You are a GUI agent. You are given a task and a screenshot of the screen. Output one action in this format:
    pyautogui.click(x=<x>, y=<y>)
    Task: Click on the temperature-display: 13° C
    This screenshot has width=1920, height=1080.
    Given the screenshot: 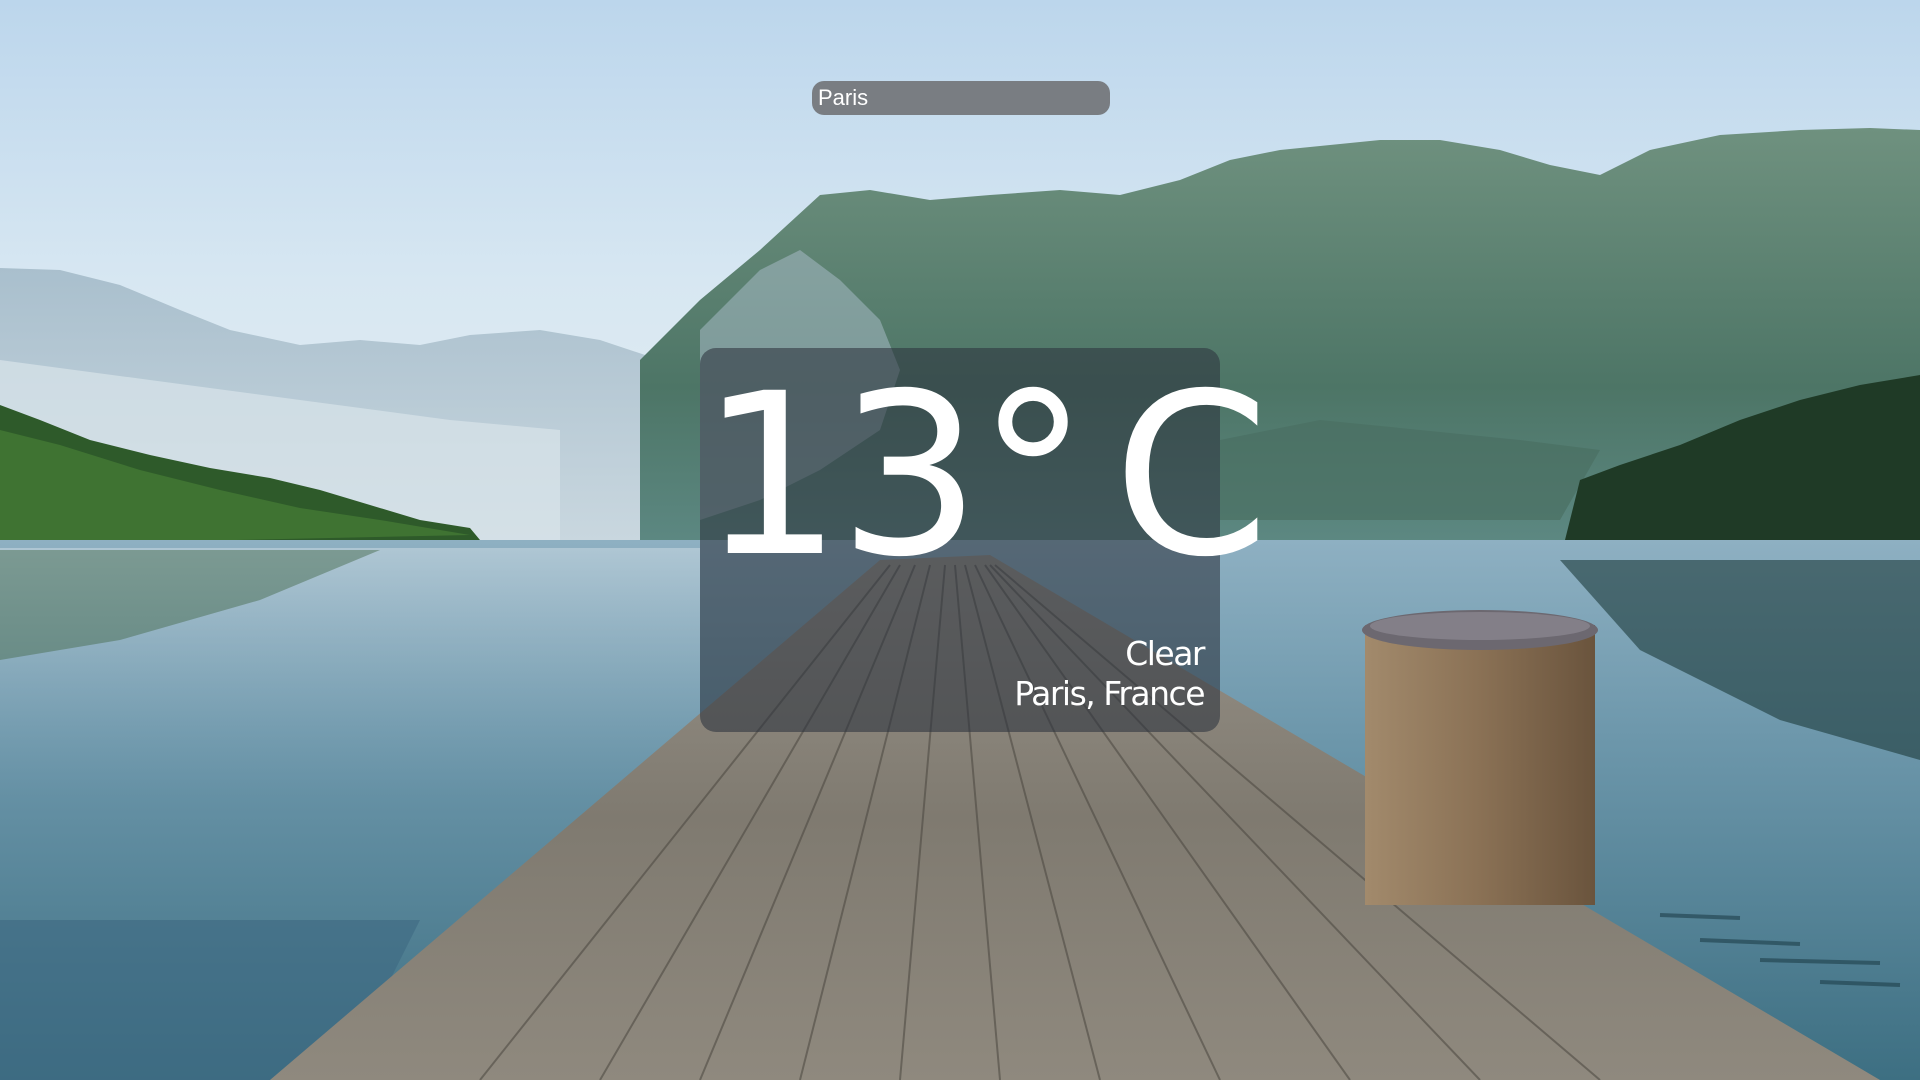 What is the action you would take?
    pyautogui.click(x=984, y=475)
    